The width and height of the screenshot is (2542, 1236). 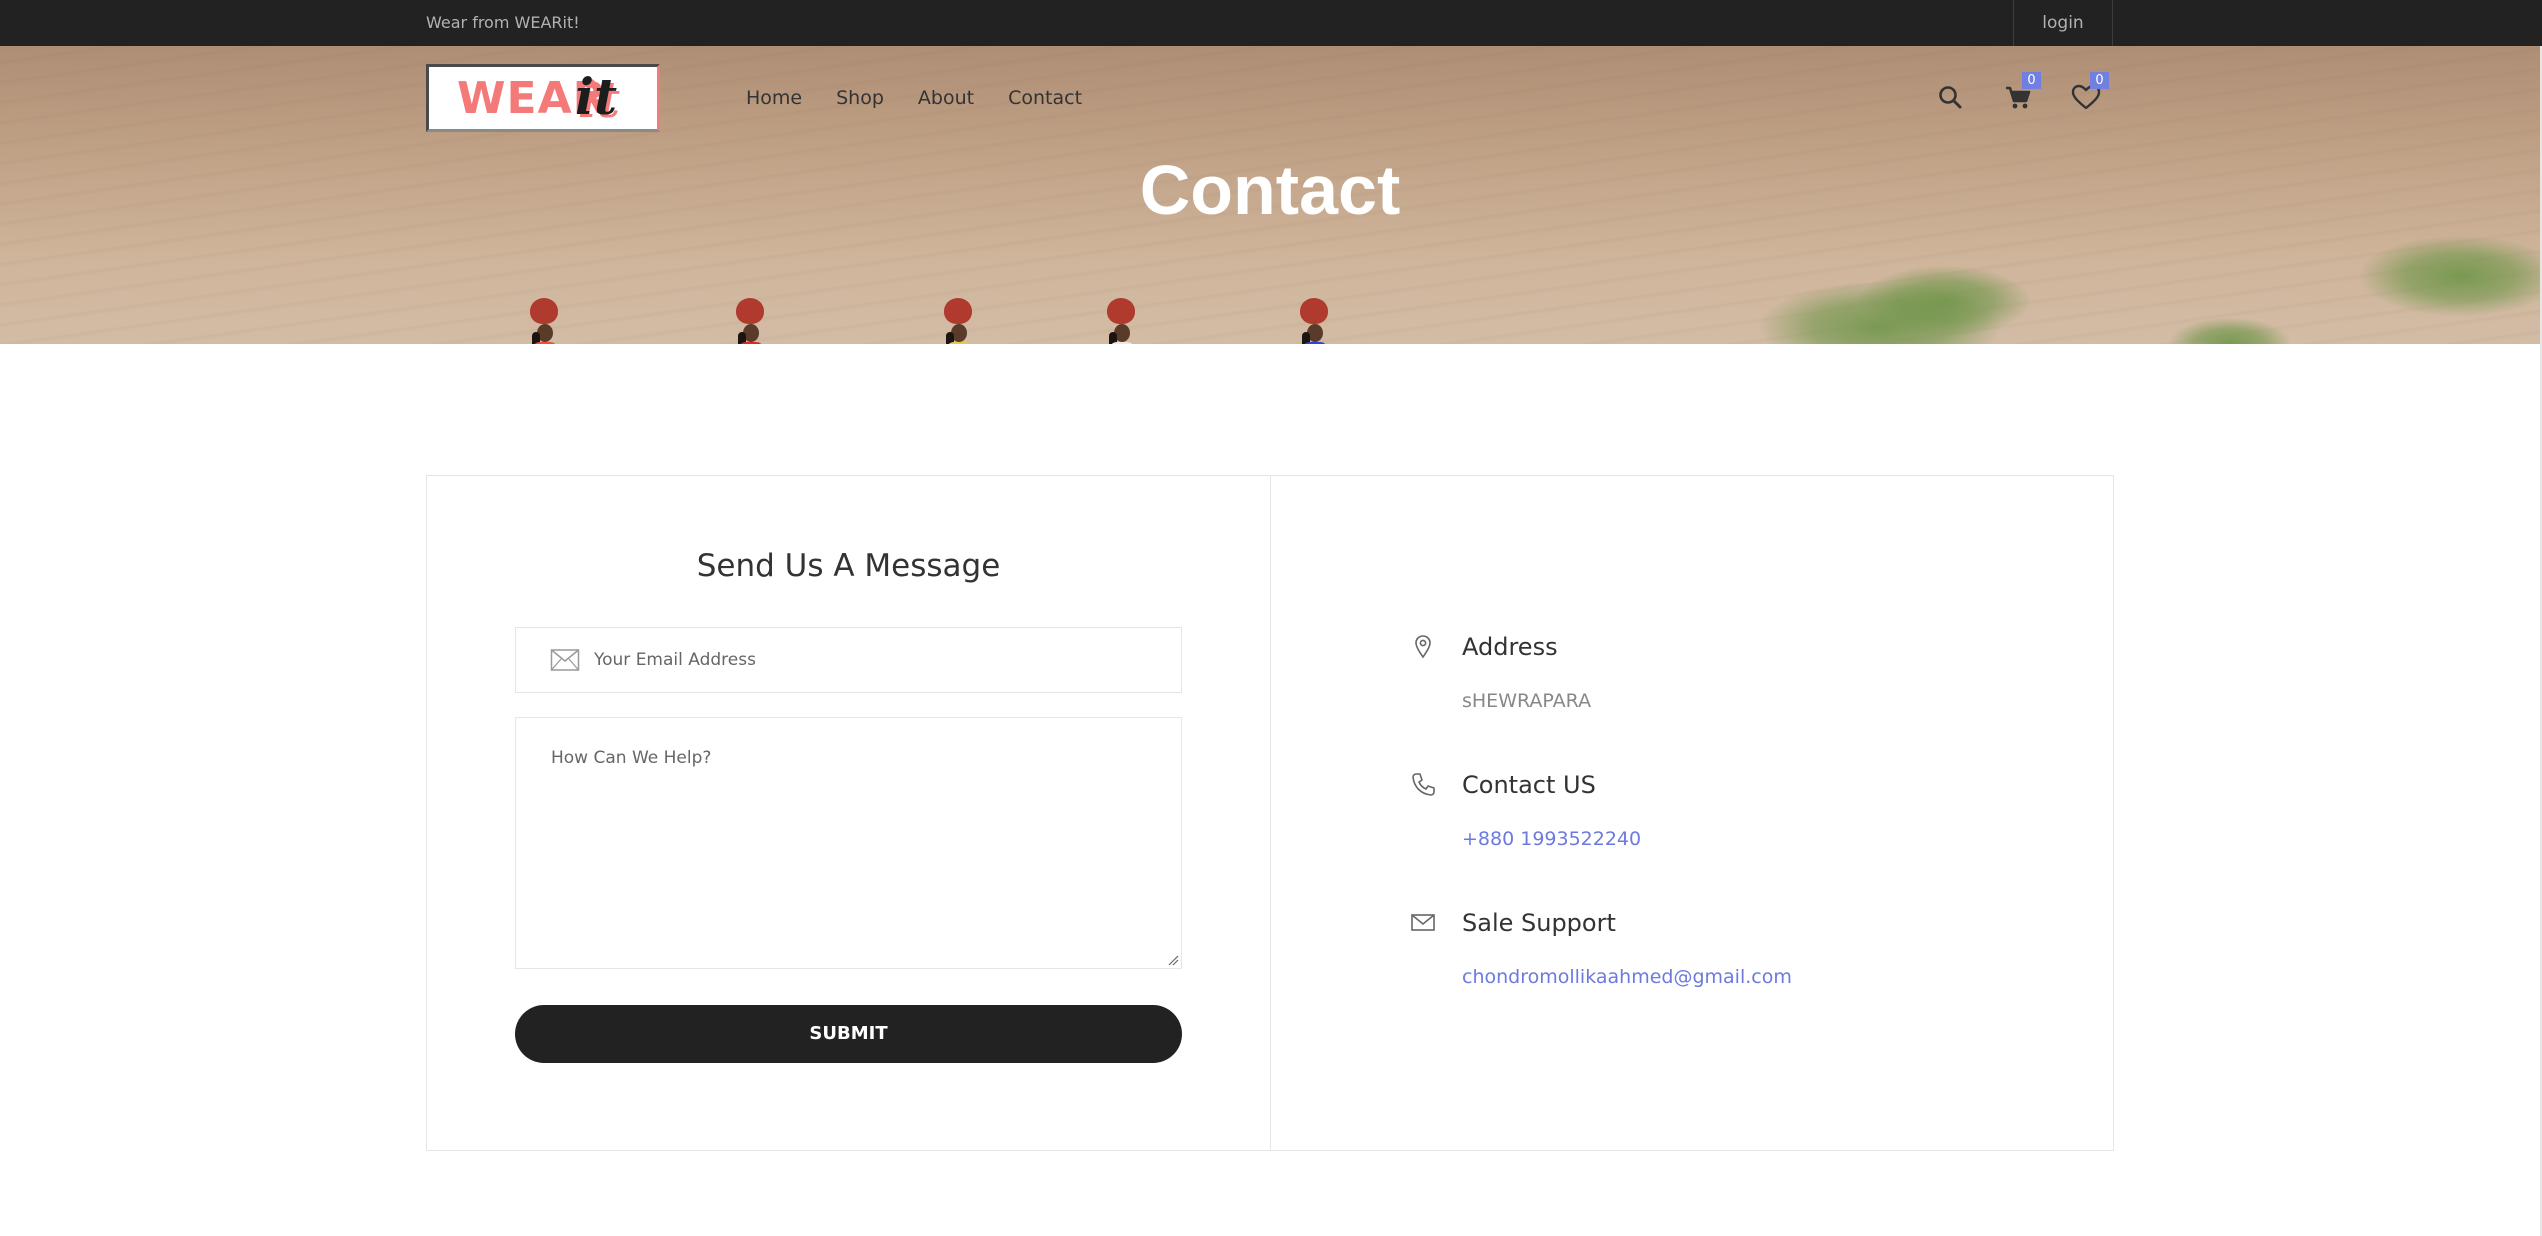 I want to click on email-placeholder: Your Email Address, so click(x=675, y=660).